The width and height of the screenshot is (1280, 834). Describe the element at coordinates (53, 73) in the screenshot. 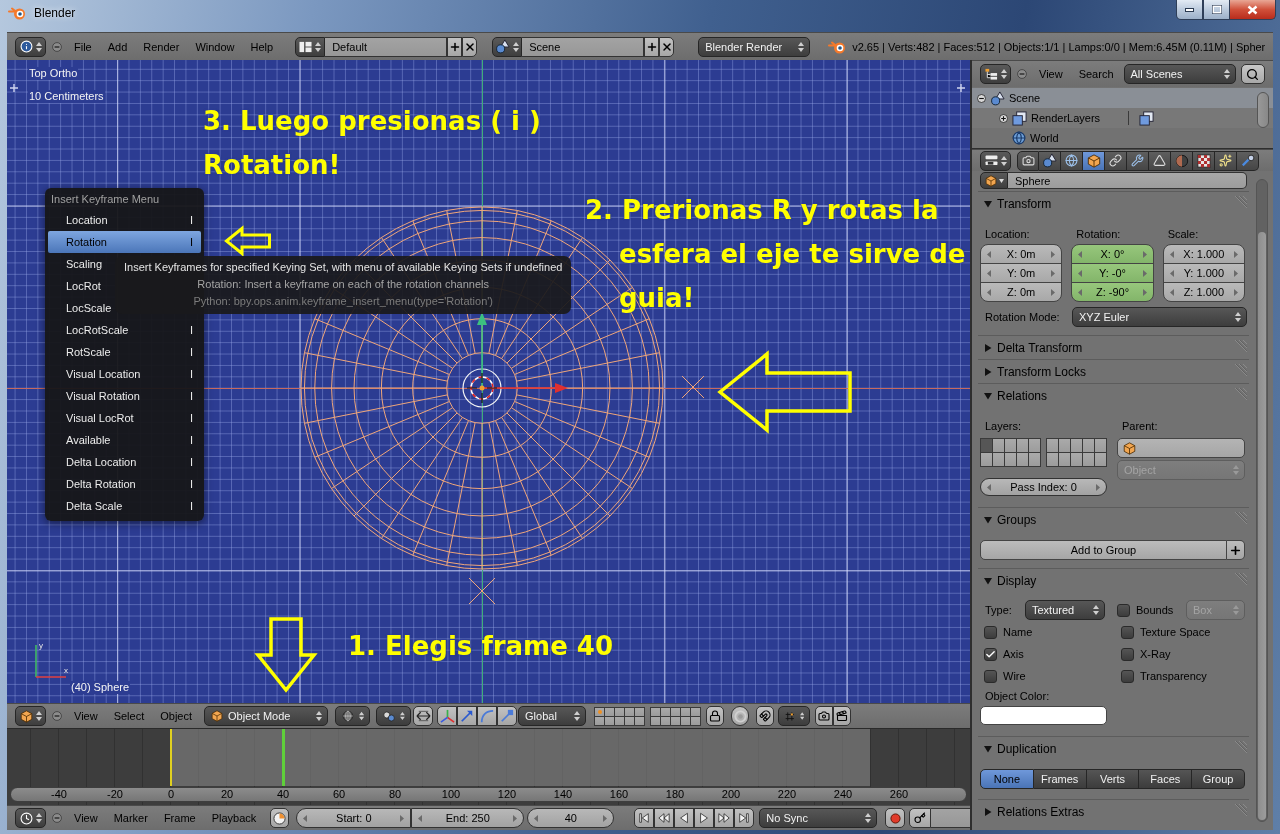

I see `view-name: Top Ortho` at that location.